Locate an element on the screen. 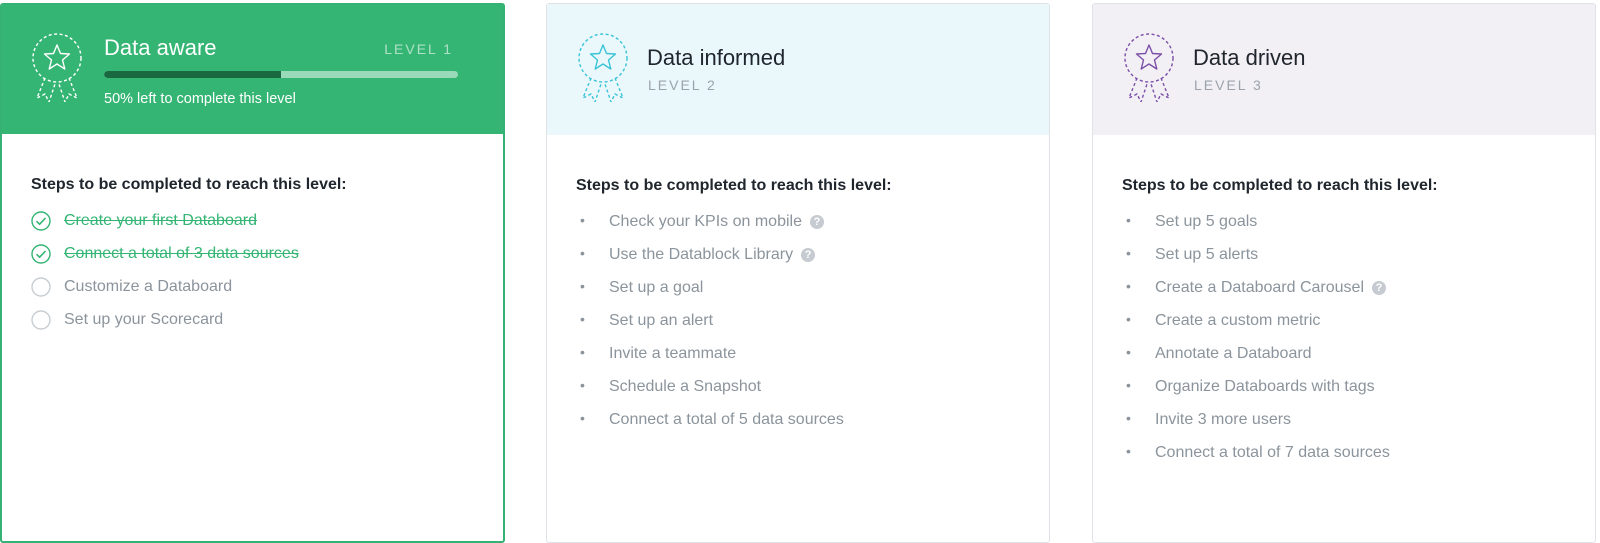 The height and width of the screenshot is (543, 1600). step-label: Schedule a Snapshot is located at coordinates (685, 386).